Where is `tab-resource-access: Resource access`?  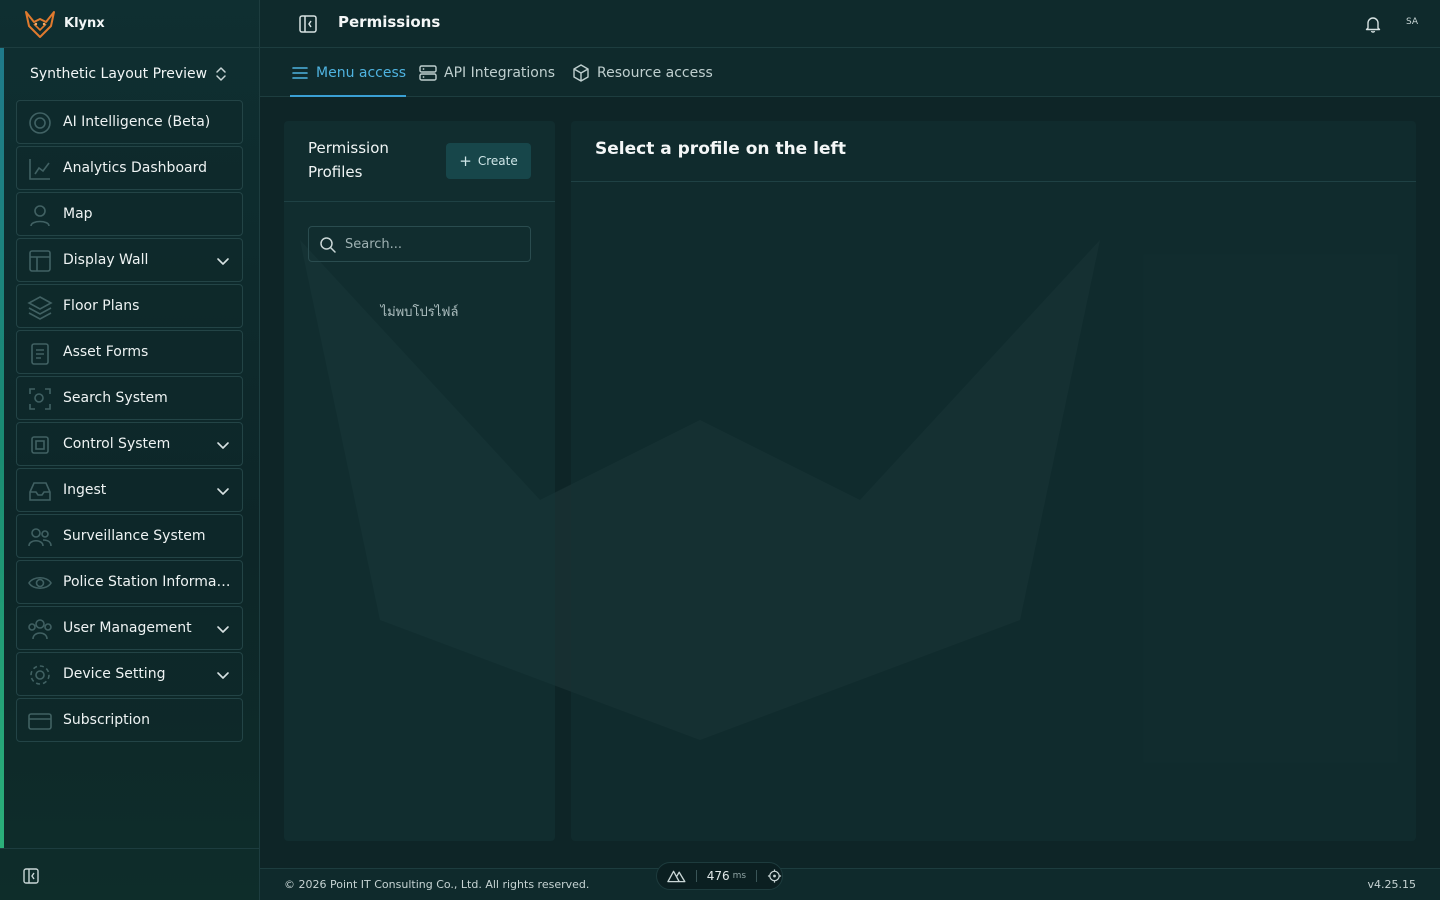 tab-resource-access: Resource access is located at coordinates (642, 72).